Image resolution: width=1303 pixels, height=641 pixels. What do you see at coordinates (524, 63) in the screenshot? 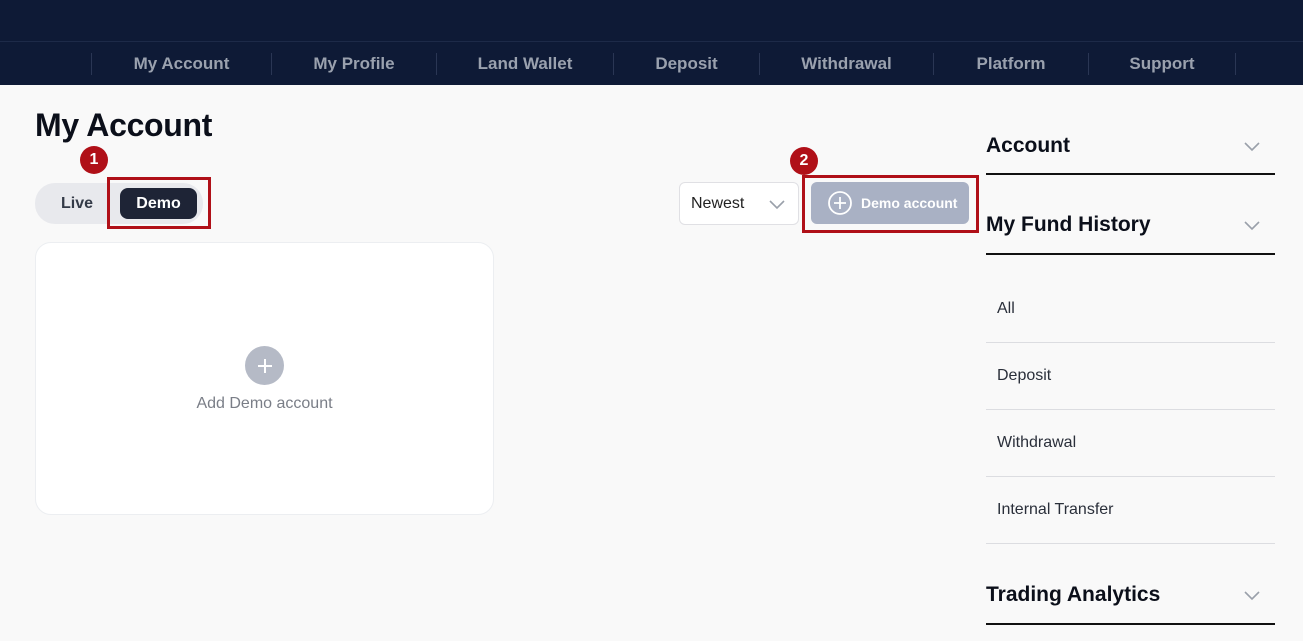
I see `nav-item-land-wallet: Land Wallet` at bounding box center [524, 63].